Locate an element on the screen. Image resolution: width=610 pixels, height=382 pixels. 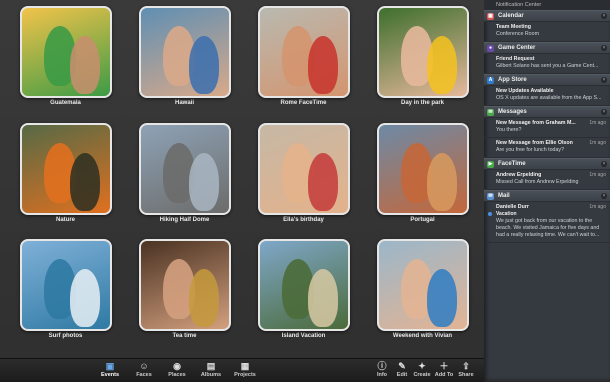
app-store-icon: A is located at coordinates (490, 80).